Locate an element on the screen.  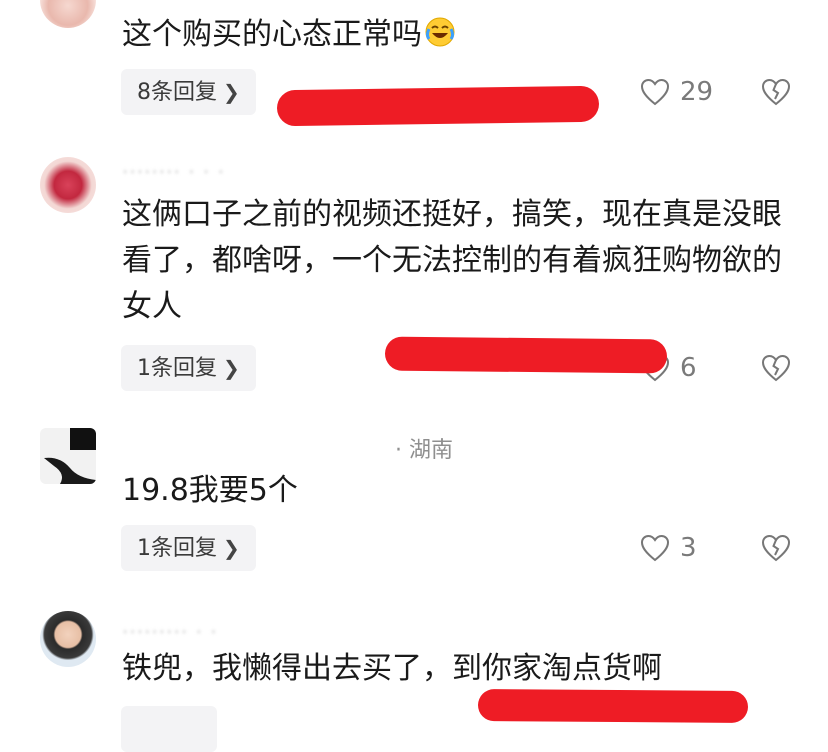
comment-meta: ········· · · is located at coordinates (170, 632).